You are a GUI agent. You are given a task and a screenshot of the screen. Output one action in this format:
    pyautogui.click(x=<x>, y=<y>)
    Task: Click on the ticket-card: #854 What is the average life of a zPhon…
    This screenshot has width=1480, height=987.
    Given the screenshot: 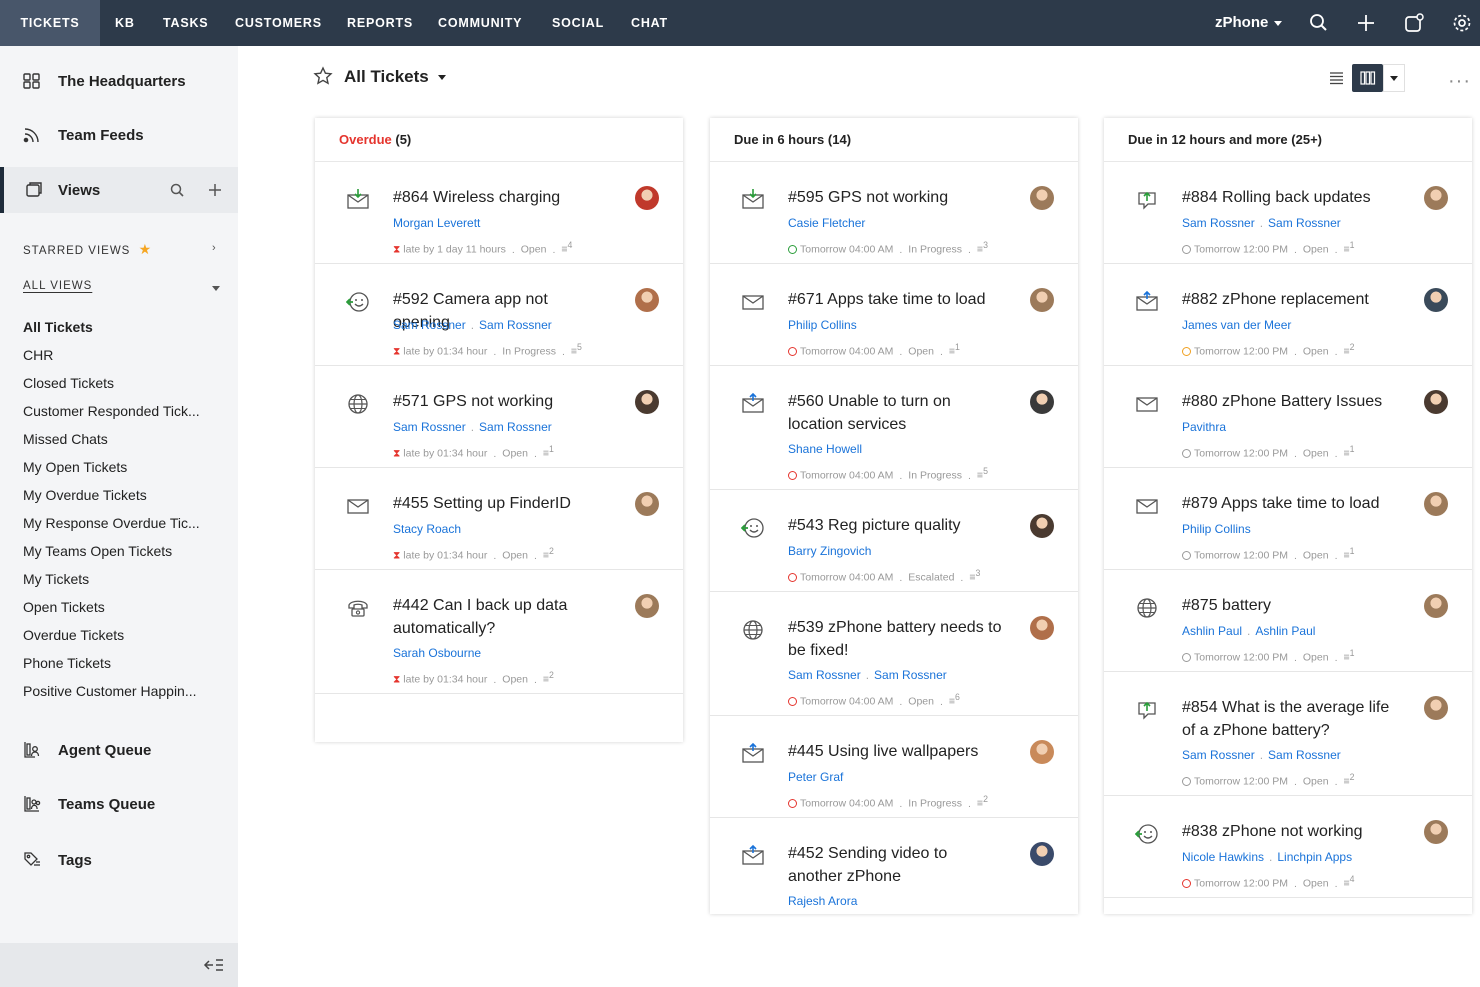 What is the action you would take?
    pyautogui.click(x=1288, y=734)
    